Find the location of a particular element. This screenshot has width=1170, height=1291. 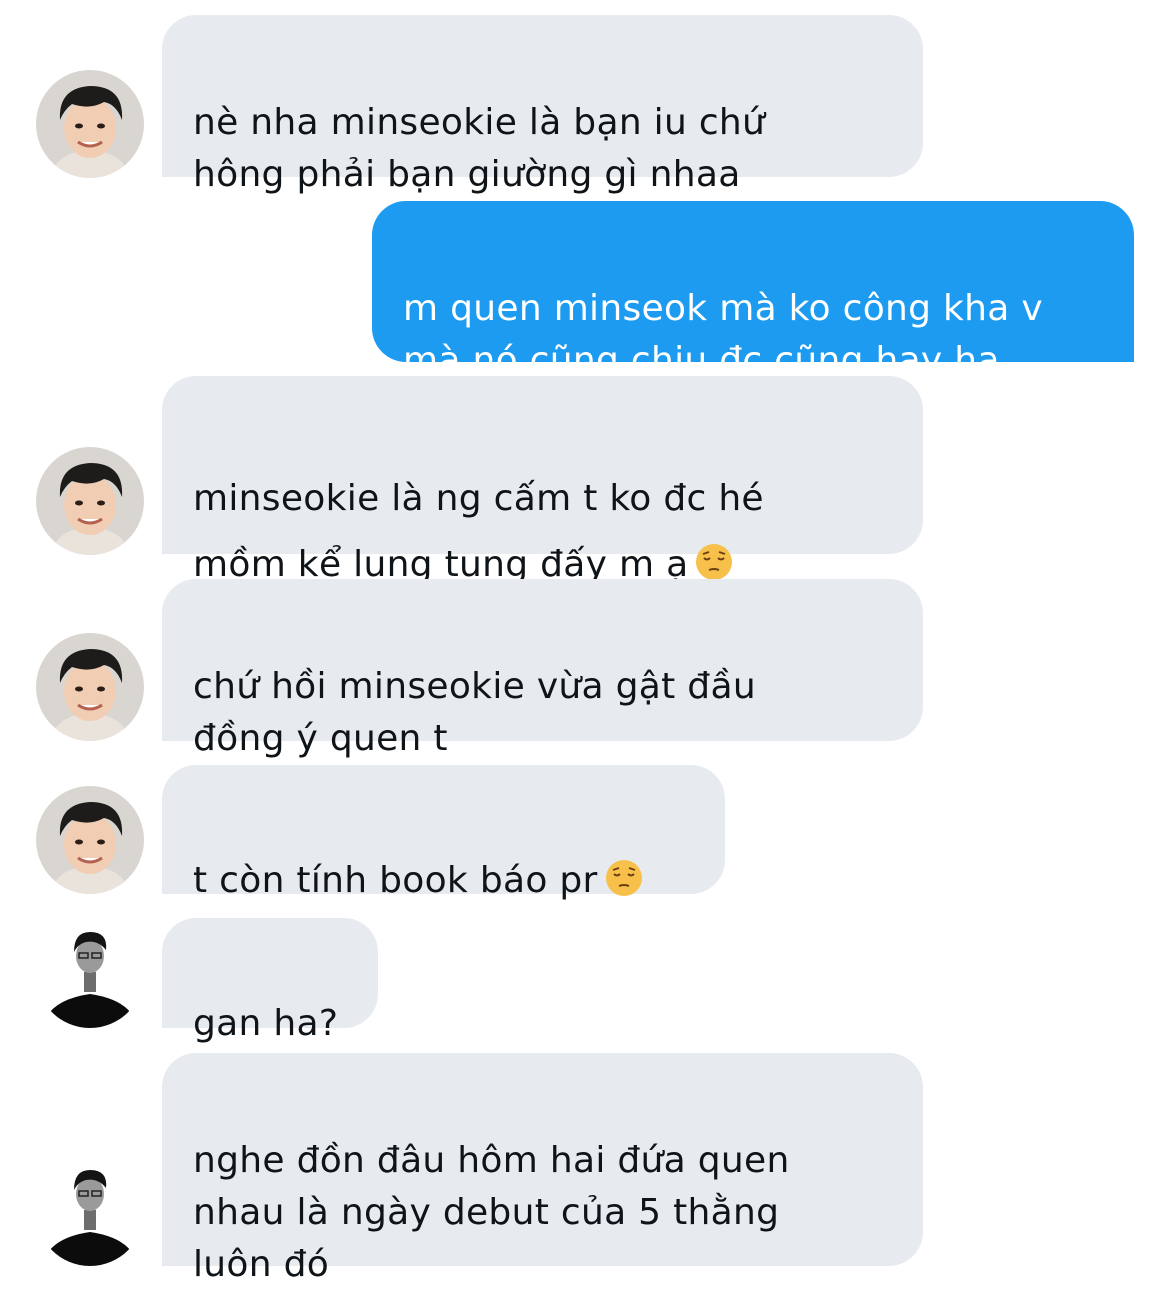

message-text: gan ha? is located at coordinates (266, 1023).